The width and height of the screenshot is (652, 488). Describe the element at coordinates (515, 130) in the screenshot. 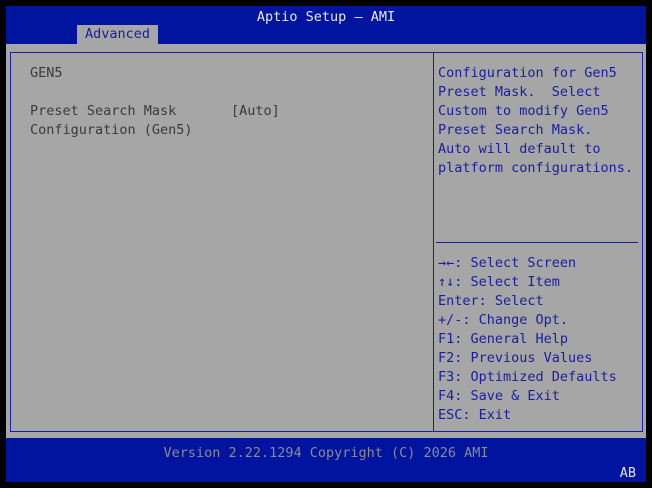

I see `help-line: Preset Search Mask.` at that location.